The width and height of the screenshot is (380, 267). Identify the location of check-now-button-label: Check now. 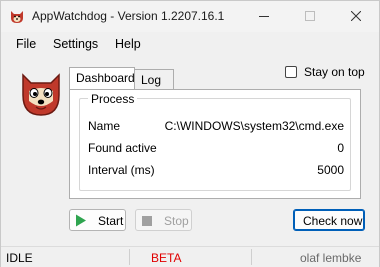
(333, 221).